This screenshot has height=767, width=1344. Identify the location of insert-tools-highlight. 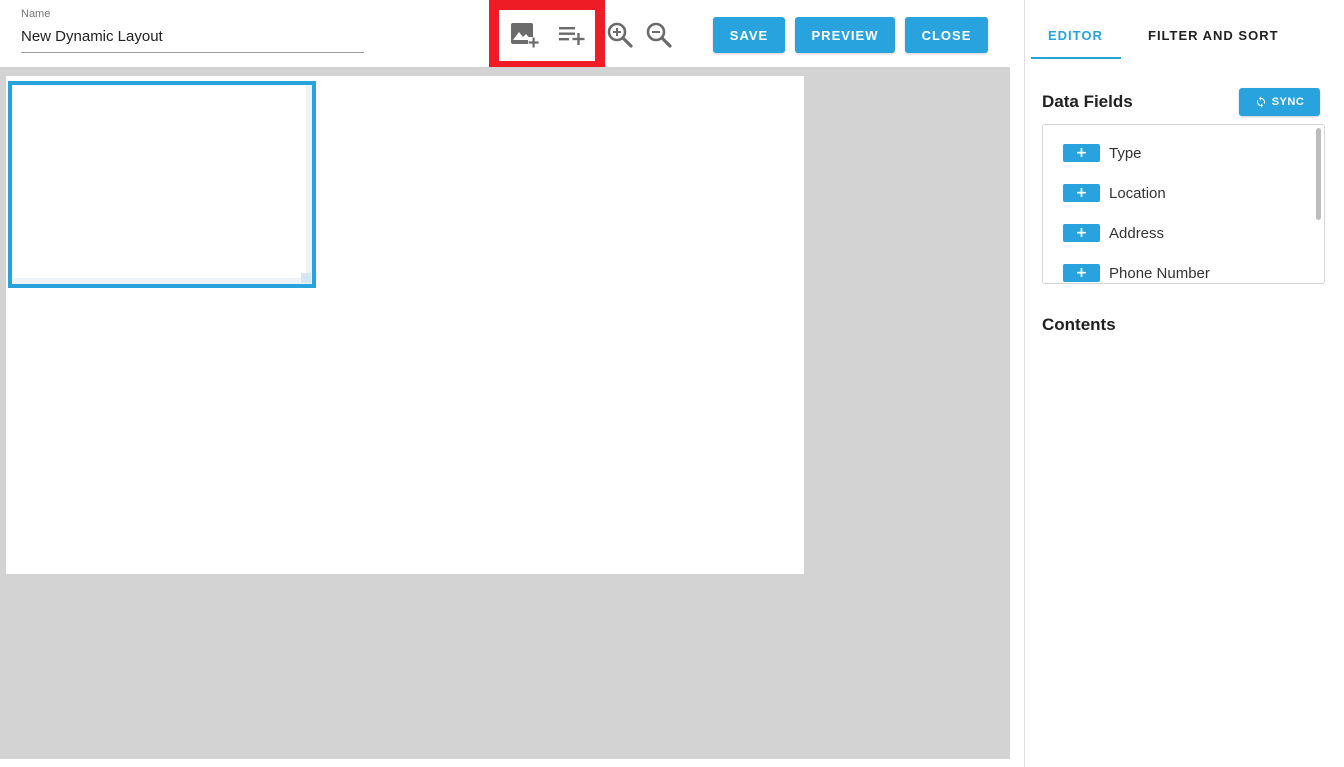
(547, 35).